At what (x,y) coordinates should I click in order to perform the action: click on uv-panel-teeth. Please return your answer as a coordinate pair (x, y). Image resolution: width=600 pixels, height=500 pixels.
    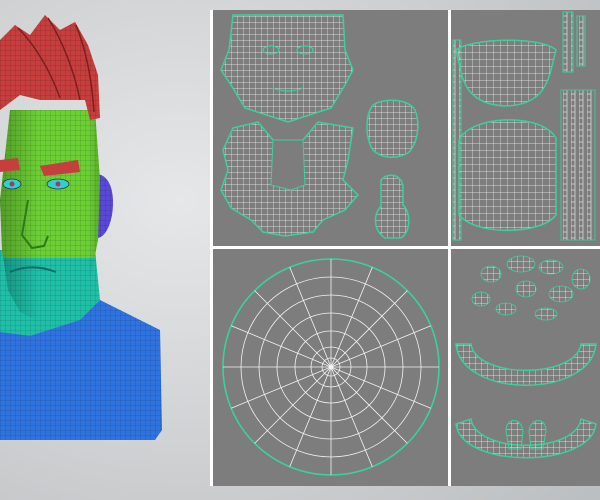
    Looking at the image, I should click on (525, 367).